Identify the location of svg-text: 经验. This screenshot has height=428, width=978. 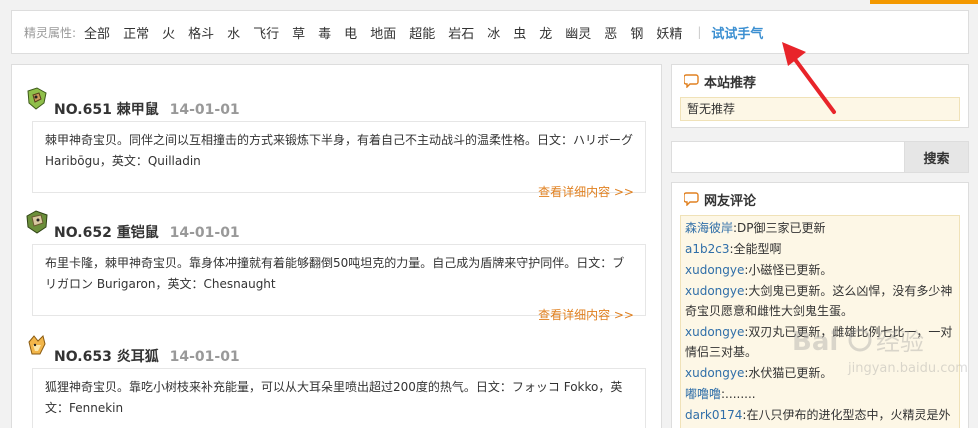
(900, 342).